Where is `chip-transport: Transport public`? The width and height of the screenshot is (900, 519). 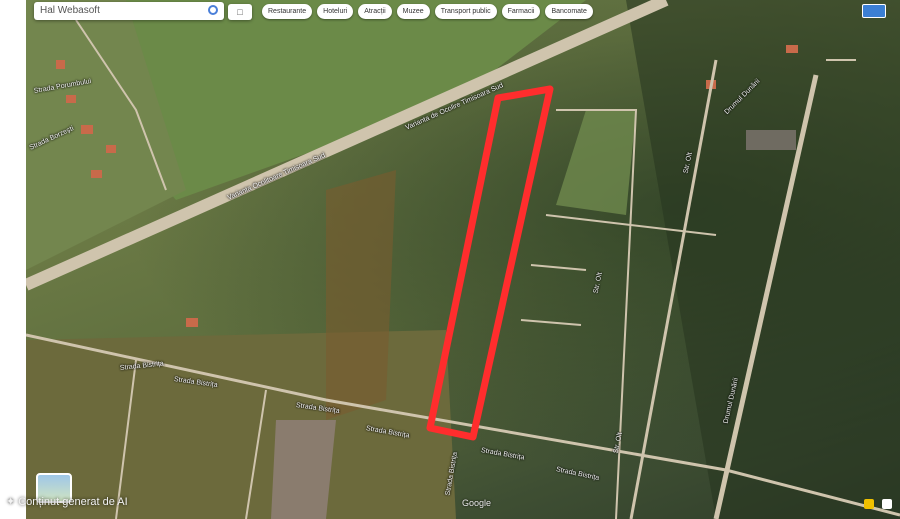
chip-transport: Transport public is located at coordinates (465, 11).